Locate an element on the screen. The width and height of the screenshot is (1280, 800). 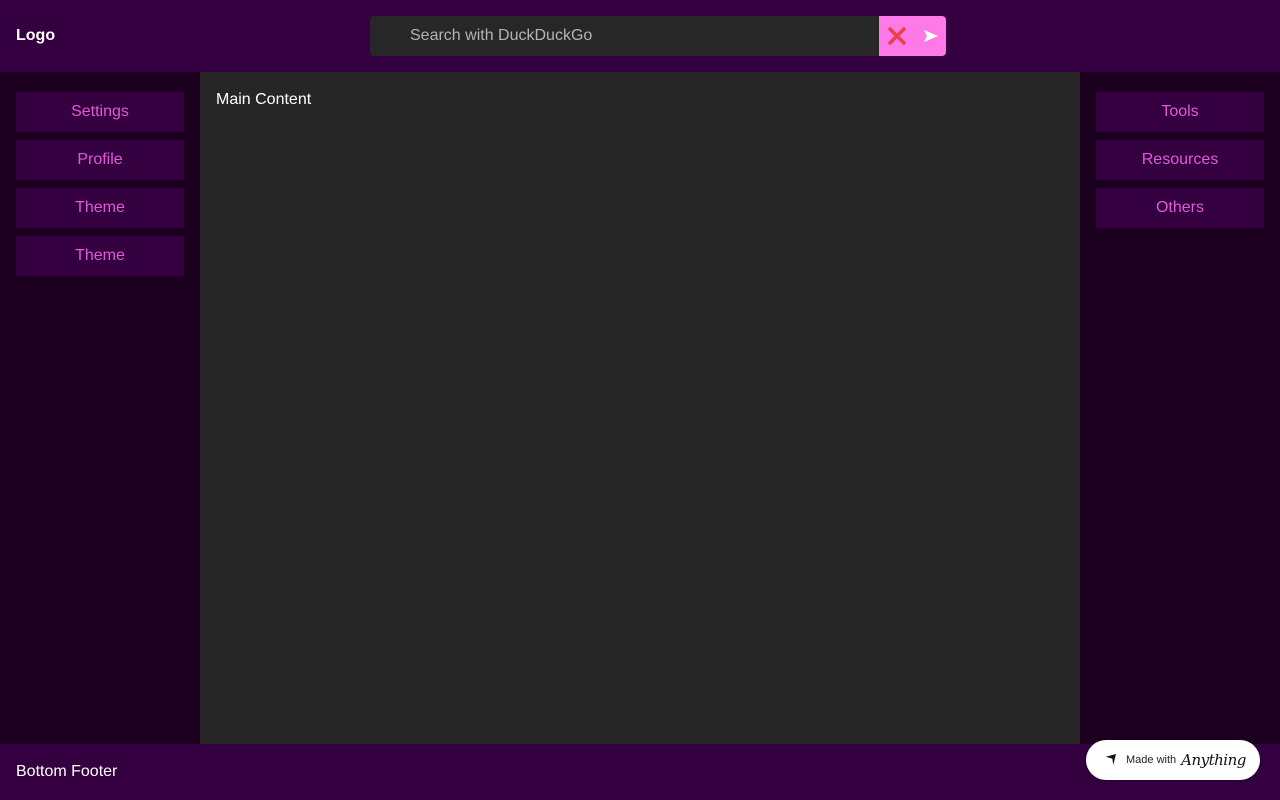
left-sidebar: Settings Profile Theme Theme is located at coordinates (100, 408).